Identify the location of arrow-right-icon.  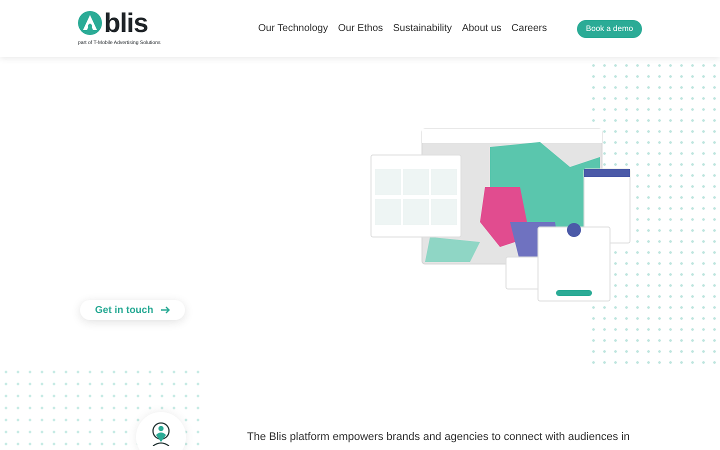
(165, 310).